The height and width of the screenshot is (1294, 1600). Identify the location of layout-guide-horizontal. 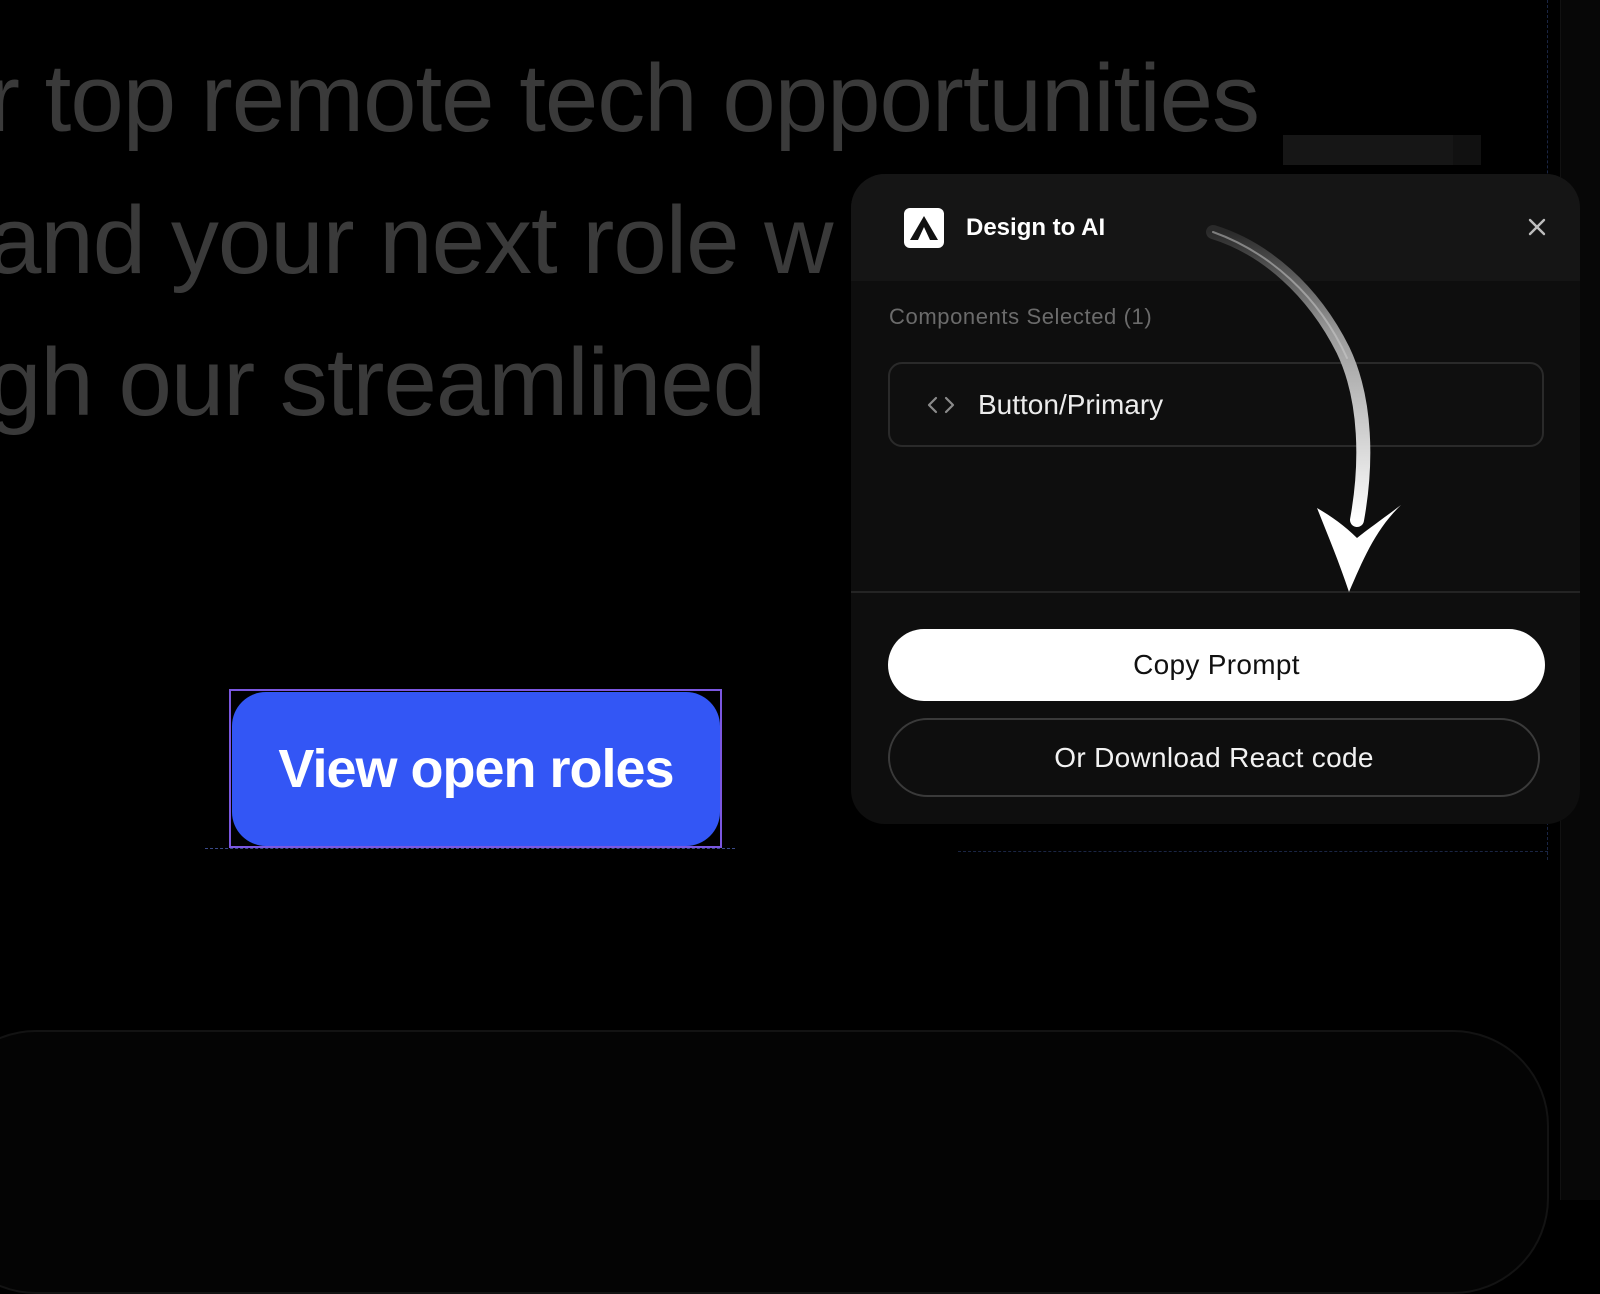
(1253, 851).